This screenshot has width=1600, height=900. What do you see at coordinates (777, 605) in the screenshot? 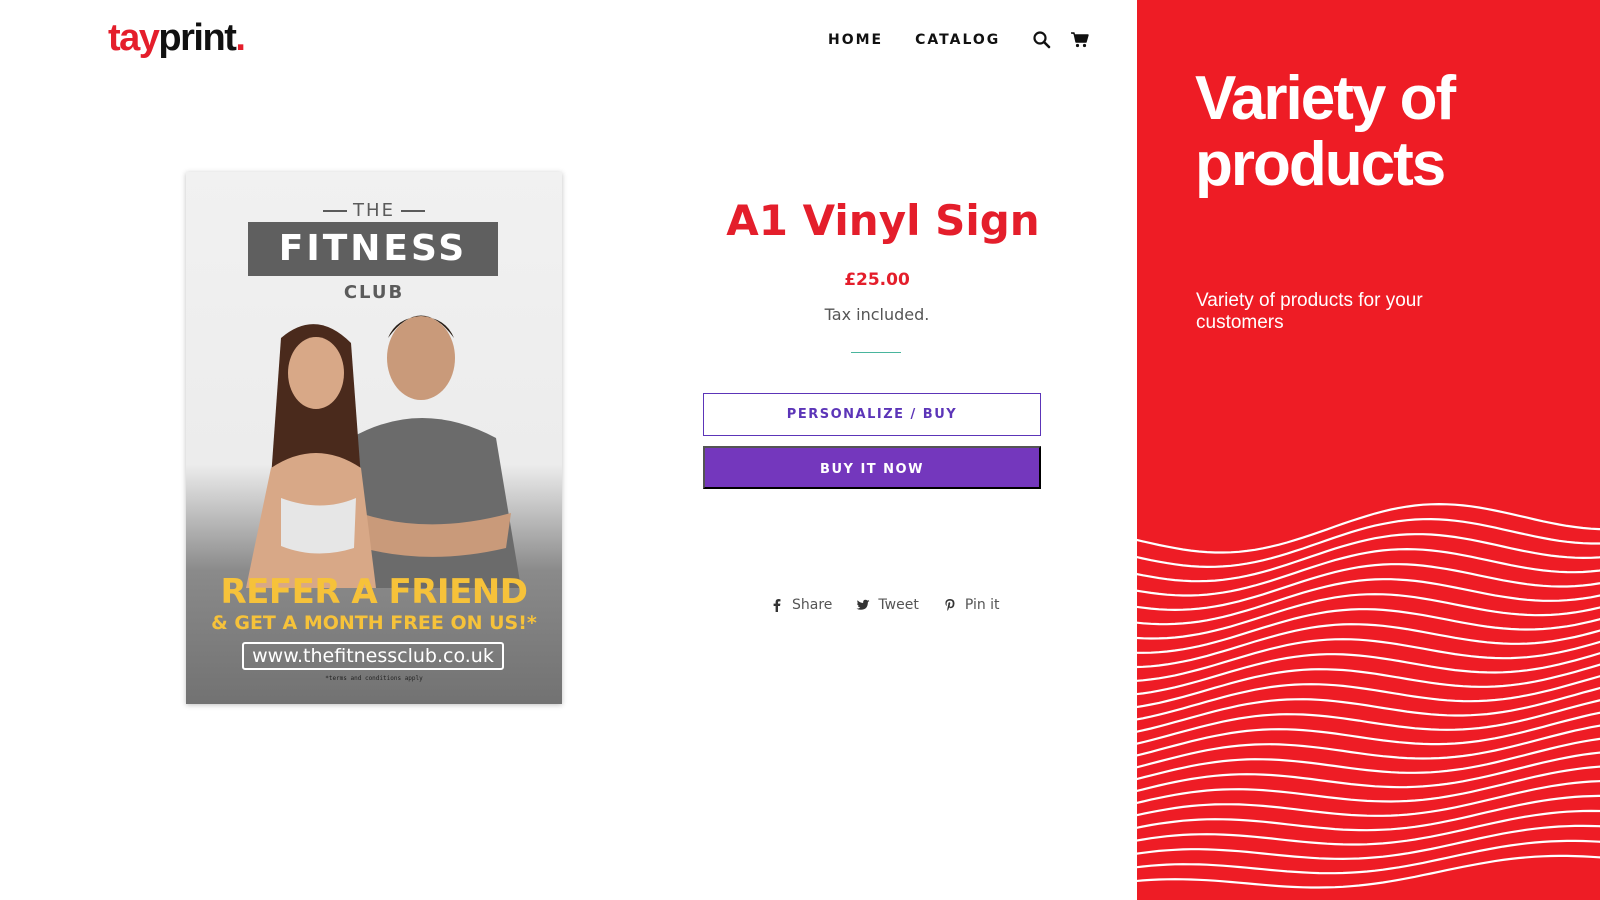
I see `facebook-icon` at bounding box center [777, 605].